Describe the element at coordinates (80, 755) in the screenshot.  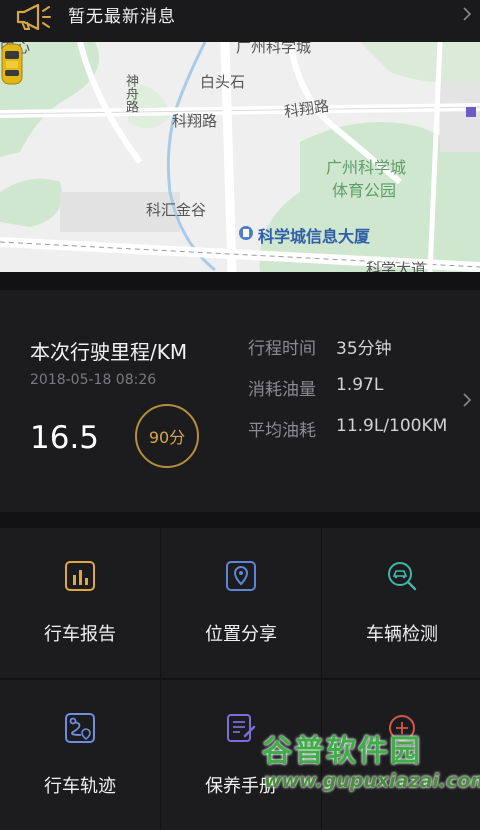
I see `grid-item-driving-track: 行车轨迹` at that location.